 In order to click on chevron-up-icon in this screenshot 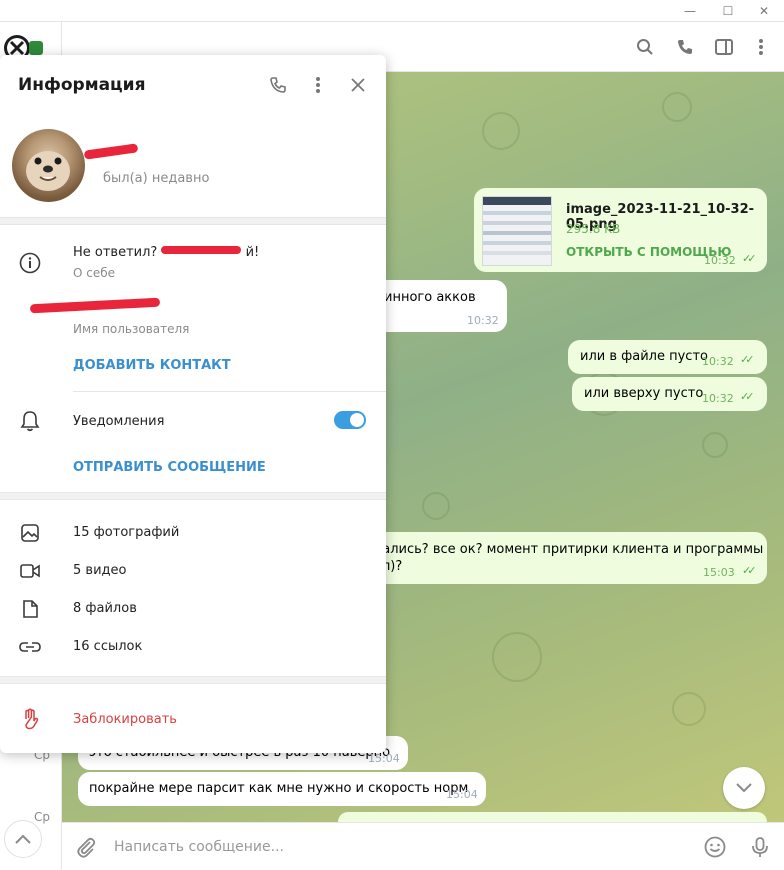, I will do `click(23, 839)`.